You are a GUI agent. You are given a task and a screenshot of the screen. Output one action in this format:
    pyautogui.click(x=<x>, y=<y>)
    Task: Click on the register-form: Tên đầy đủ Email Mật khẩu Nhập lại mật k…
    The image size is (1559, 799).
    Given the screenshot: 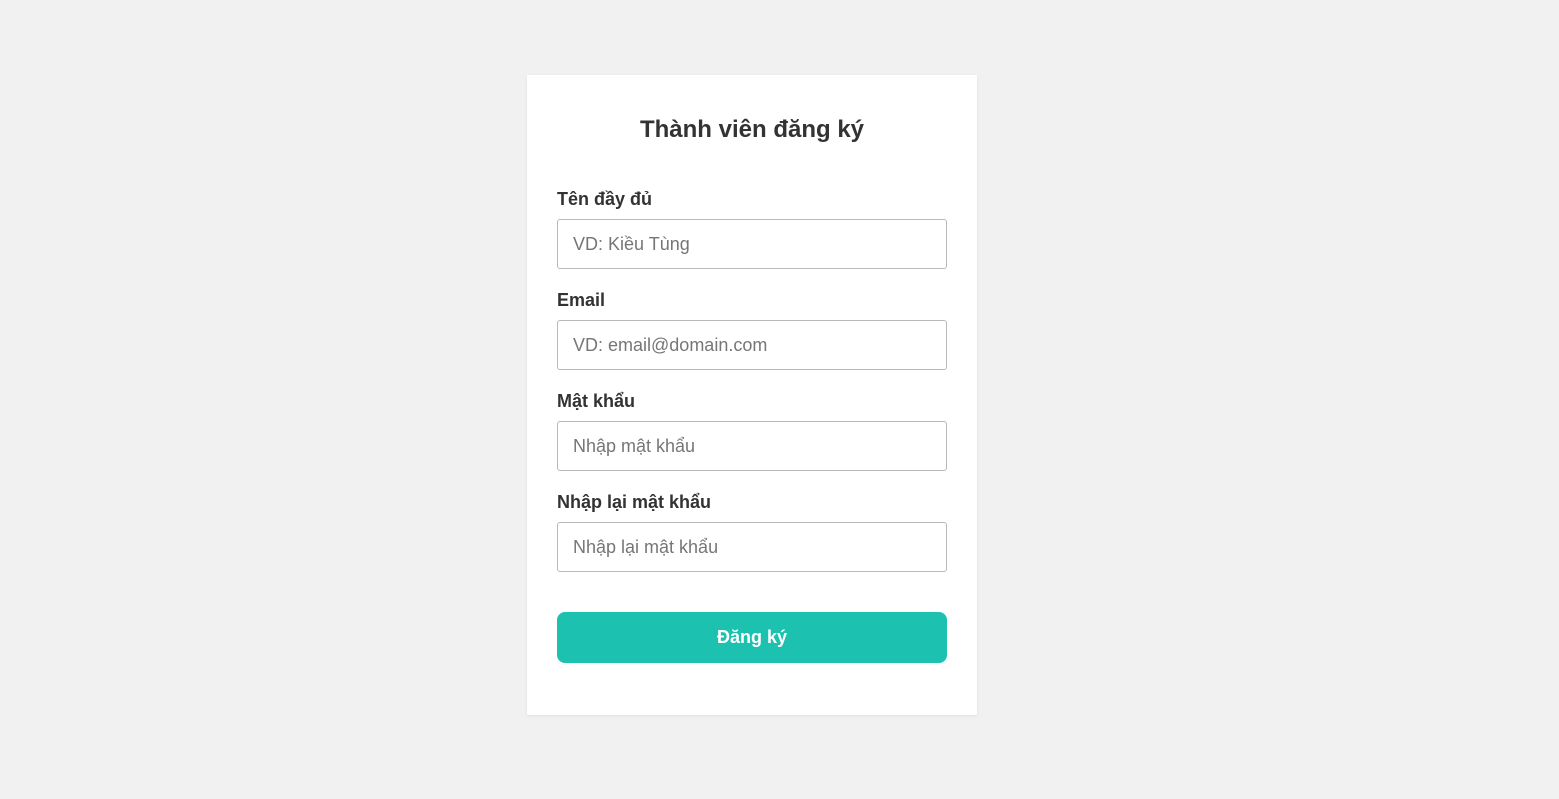 What is the action you would take?
    pyautogui.click(x=752, y=426)
    